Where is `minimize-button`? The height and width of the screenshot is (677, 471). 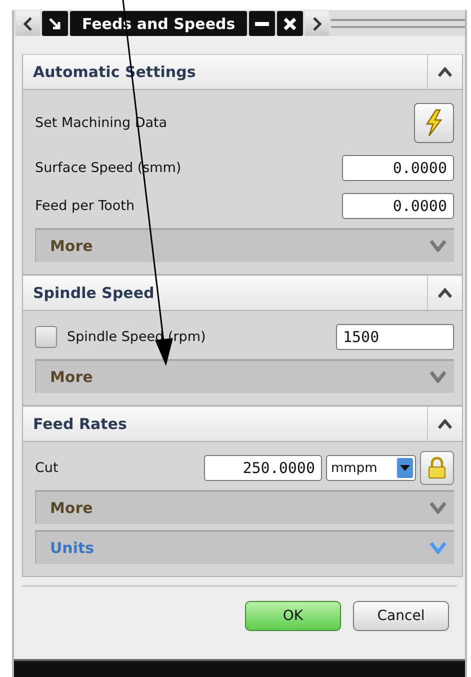
minimize-button is located at coordinates (262, 23).